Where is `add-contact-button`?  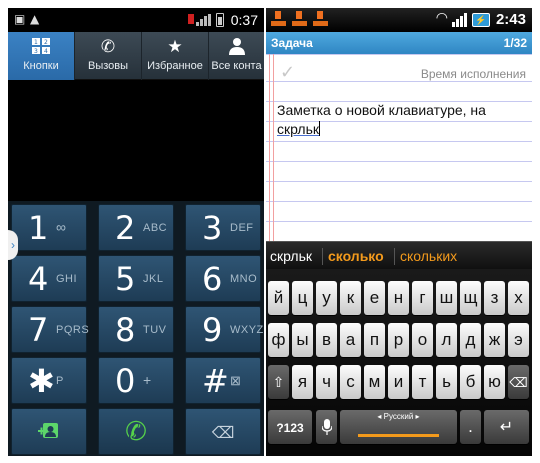 add-contact-button is located at coordinates (49, 431).